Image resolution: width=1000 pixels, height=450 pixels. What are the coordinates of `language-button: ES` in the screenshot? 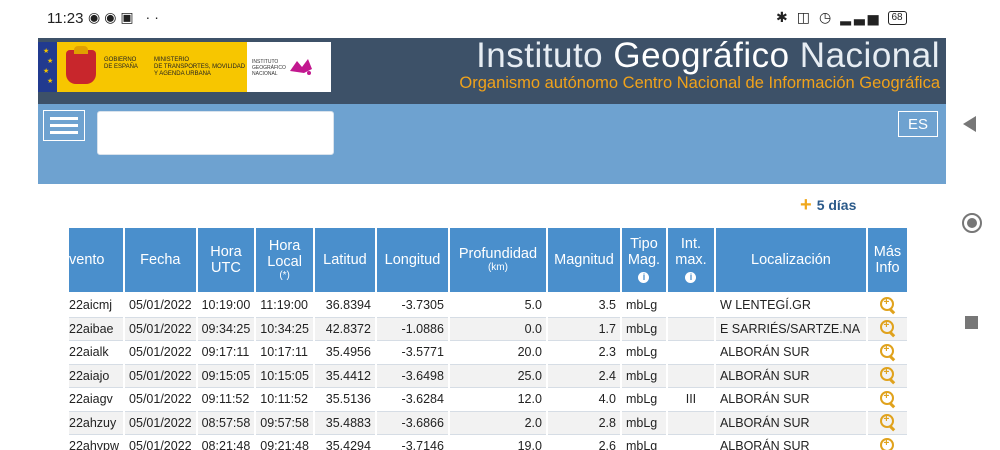 It's located at (918, 124).